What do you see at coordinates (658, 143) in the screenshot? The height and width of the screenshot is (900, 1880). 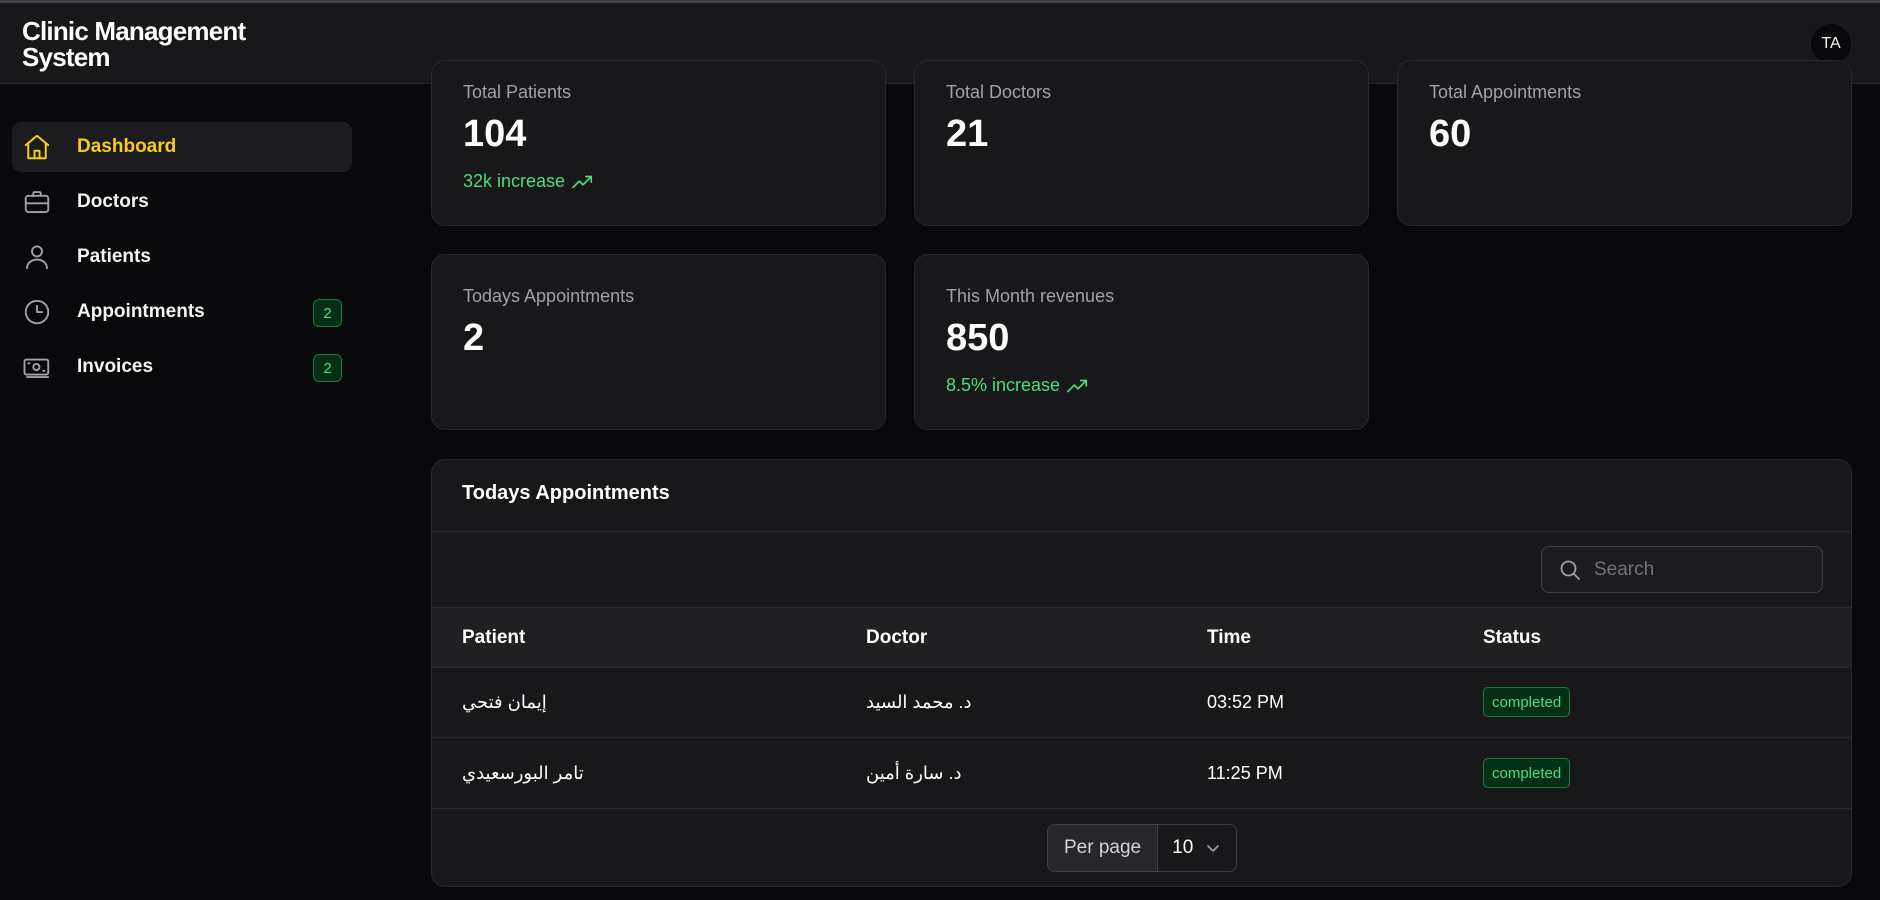 I see `stat-card-total-patients: Total Patients 104 32k increase` at bounding box center [658, 143].